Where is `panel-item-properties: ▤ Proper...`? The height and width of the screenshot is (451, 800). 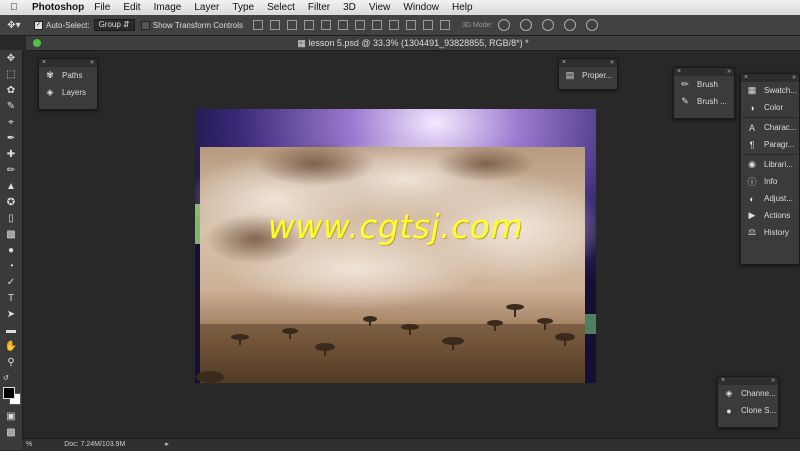 panel-item-properties: ▤ Proper... is located at coordinates (588, 75).